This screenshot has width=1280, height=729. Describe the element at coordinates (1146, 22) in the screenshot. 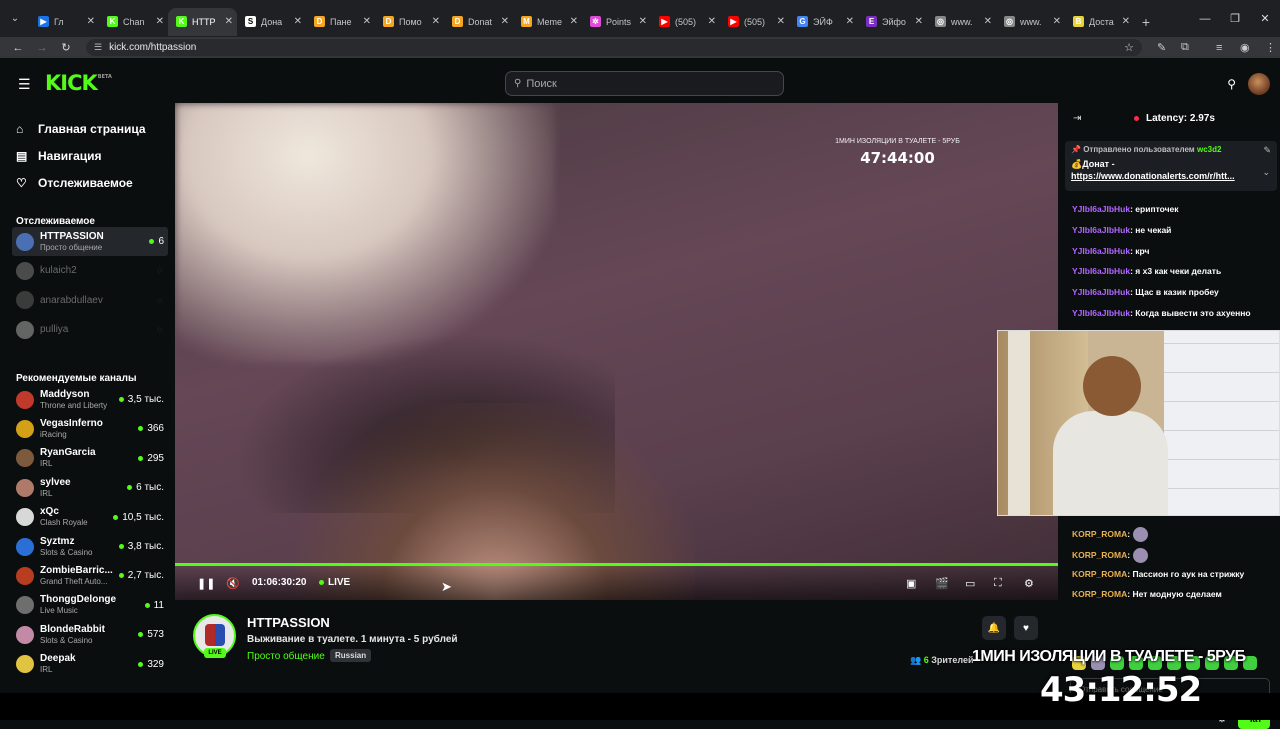

I see `new-tab-button: +` at that location.